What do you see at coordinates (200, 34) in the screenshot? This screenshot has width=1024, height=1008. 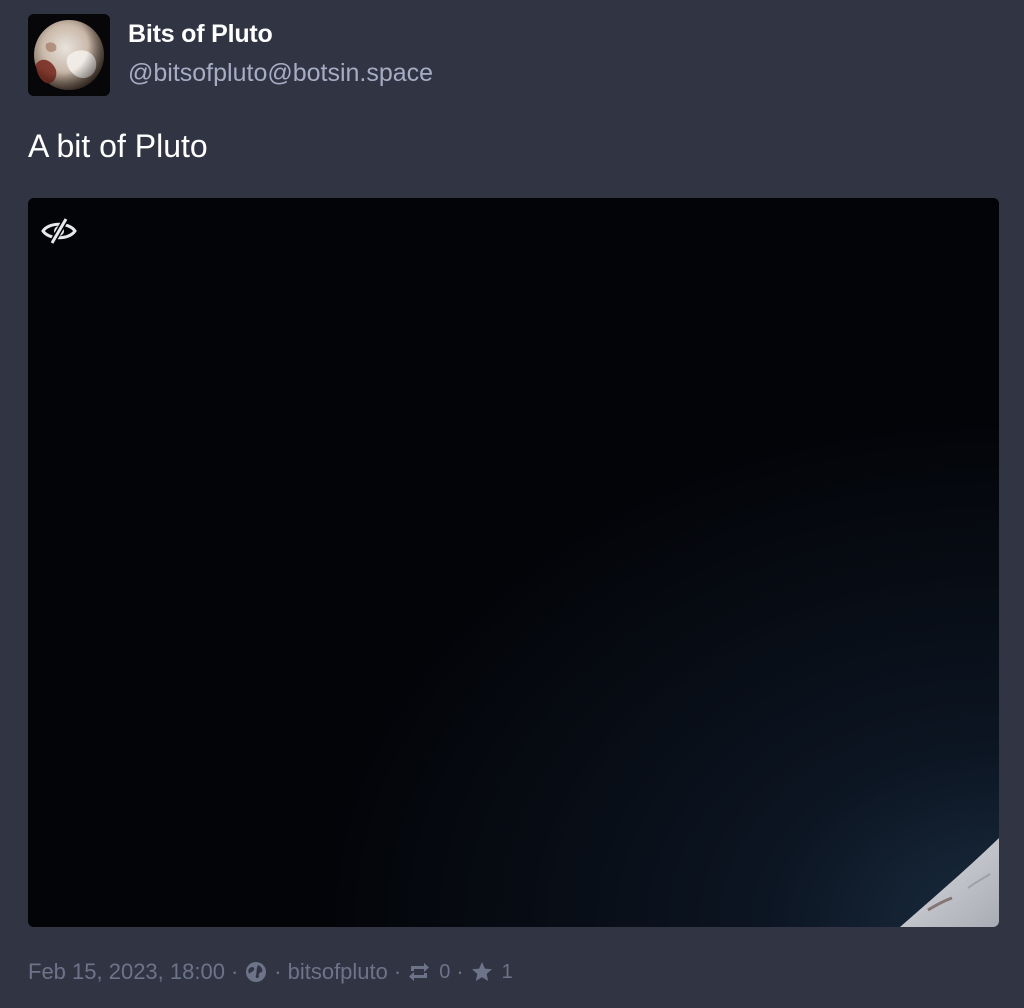 I see `display-name: Bits of Pluto` at bounding box center [200, 34].